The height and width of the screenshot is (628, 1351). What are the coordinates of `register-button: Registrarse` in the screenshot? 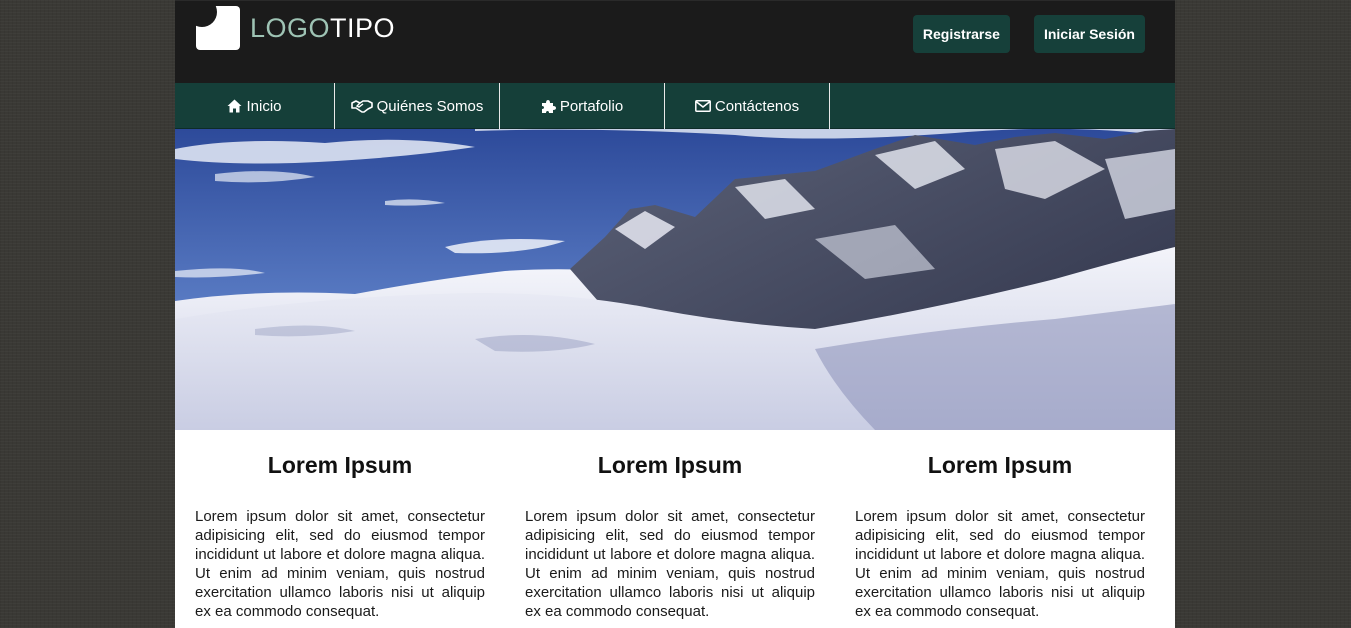 It's located at (961, 34).